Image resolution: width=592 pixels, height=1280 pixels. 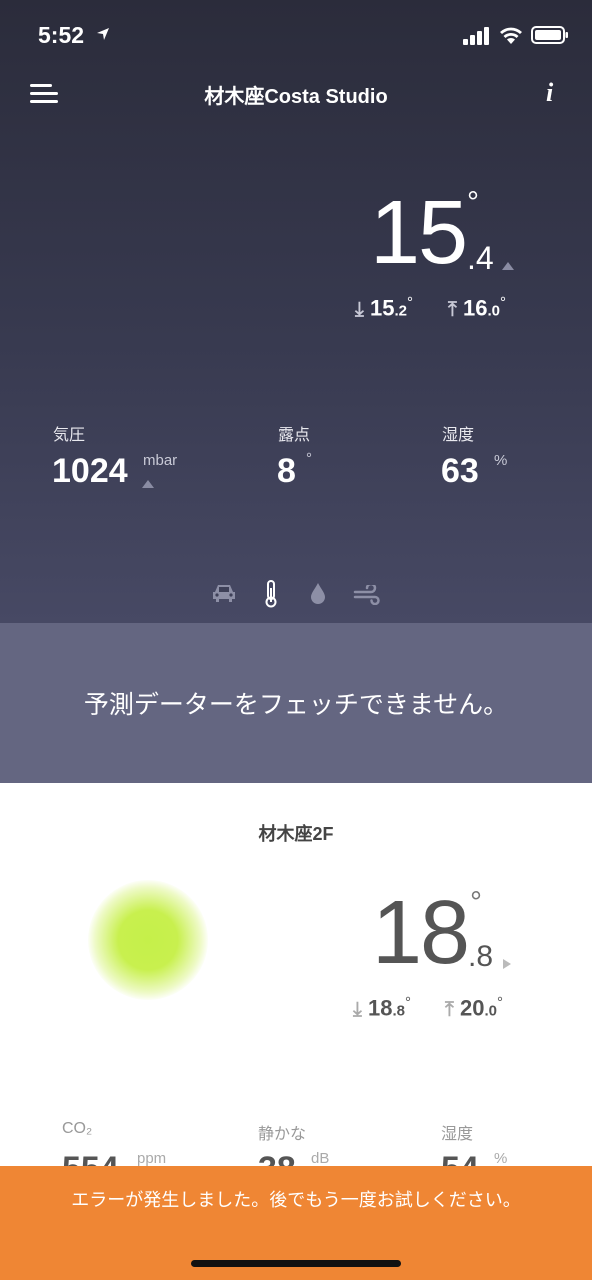 I want to click on outdoor-min: ⤓ 15.2°, so click(x=384, y=307).